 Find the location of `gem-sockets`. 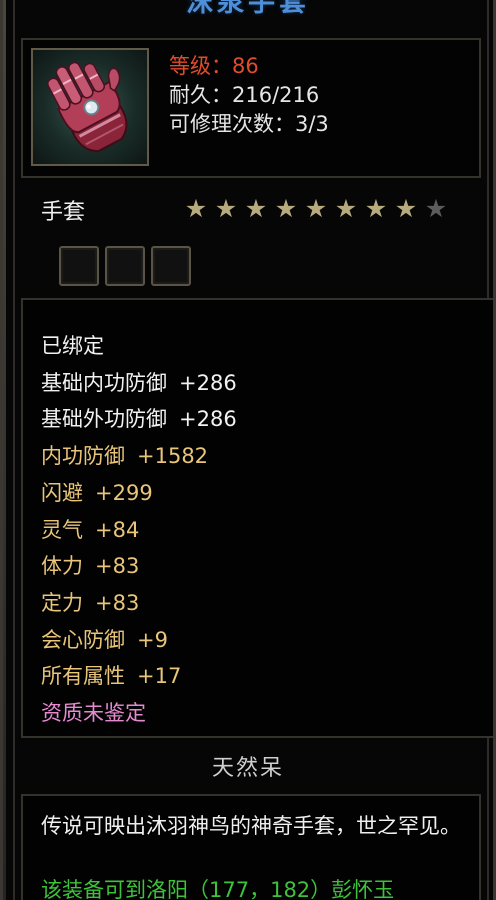

gem-sockets is located at coordinates (125, 266).